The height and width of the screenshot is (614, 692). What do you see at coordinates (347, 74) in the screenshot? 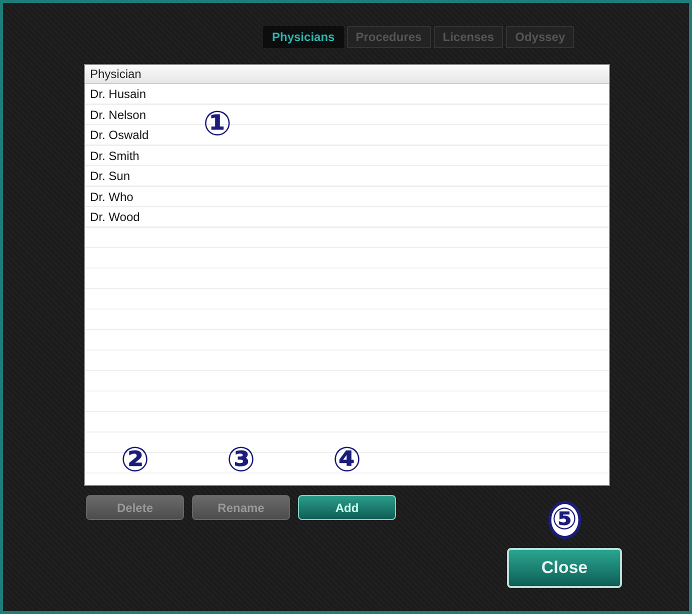
I see `column-header: Physician` at bounding box center [347, 74].